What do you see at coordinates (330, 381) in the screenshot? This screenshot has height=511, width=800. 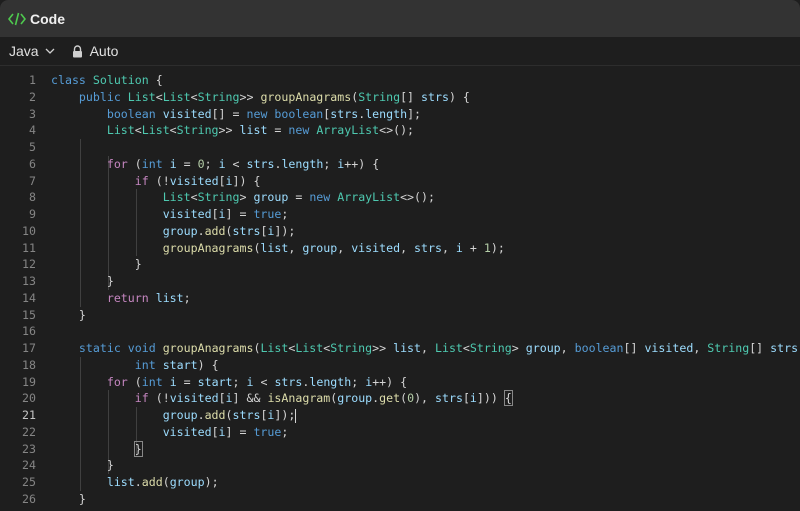 I see `code-token: length` at bounding box center [330, 381].